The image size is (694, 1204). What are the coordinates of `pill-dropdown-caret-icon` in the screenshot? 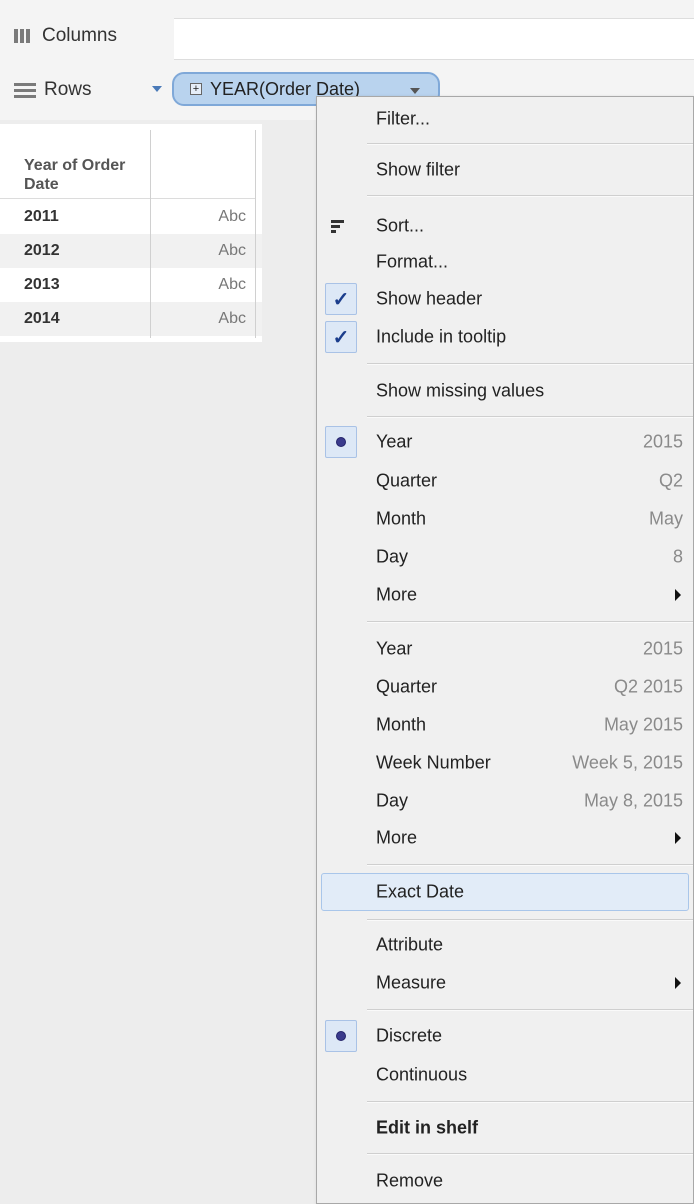 It's located at (415, 91).